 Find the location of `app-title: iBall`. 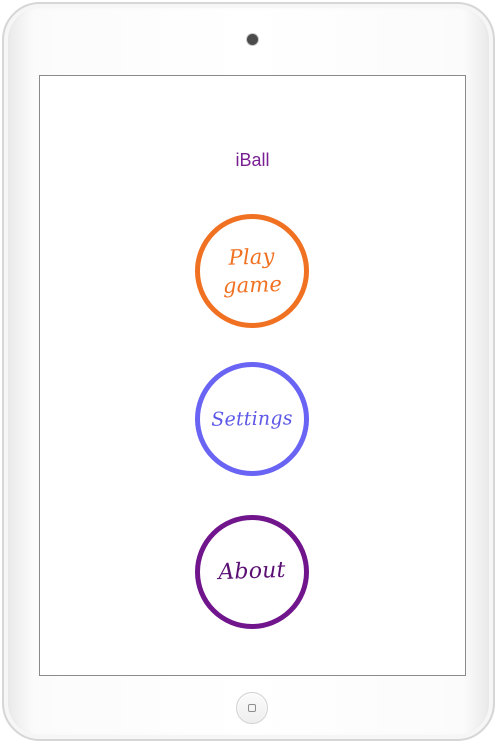

app-title: iBall is located at coordinates (252, 160).